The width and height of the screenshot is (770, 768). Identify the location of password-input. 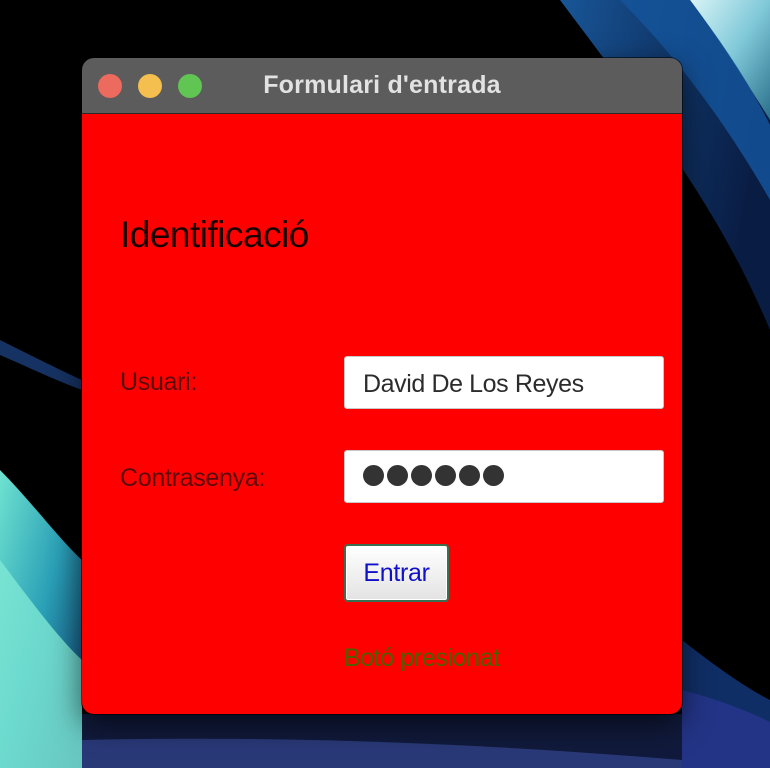
(504, 476).